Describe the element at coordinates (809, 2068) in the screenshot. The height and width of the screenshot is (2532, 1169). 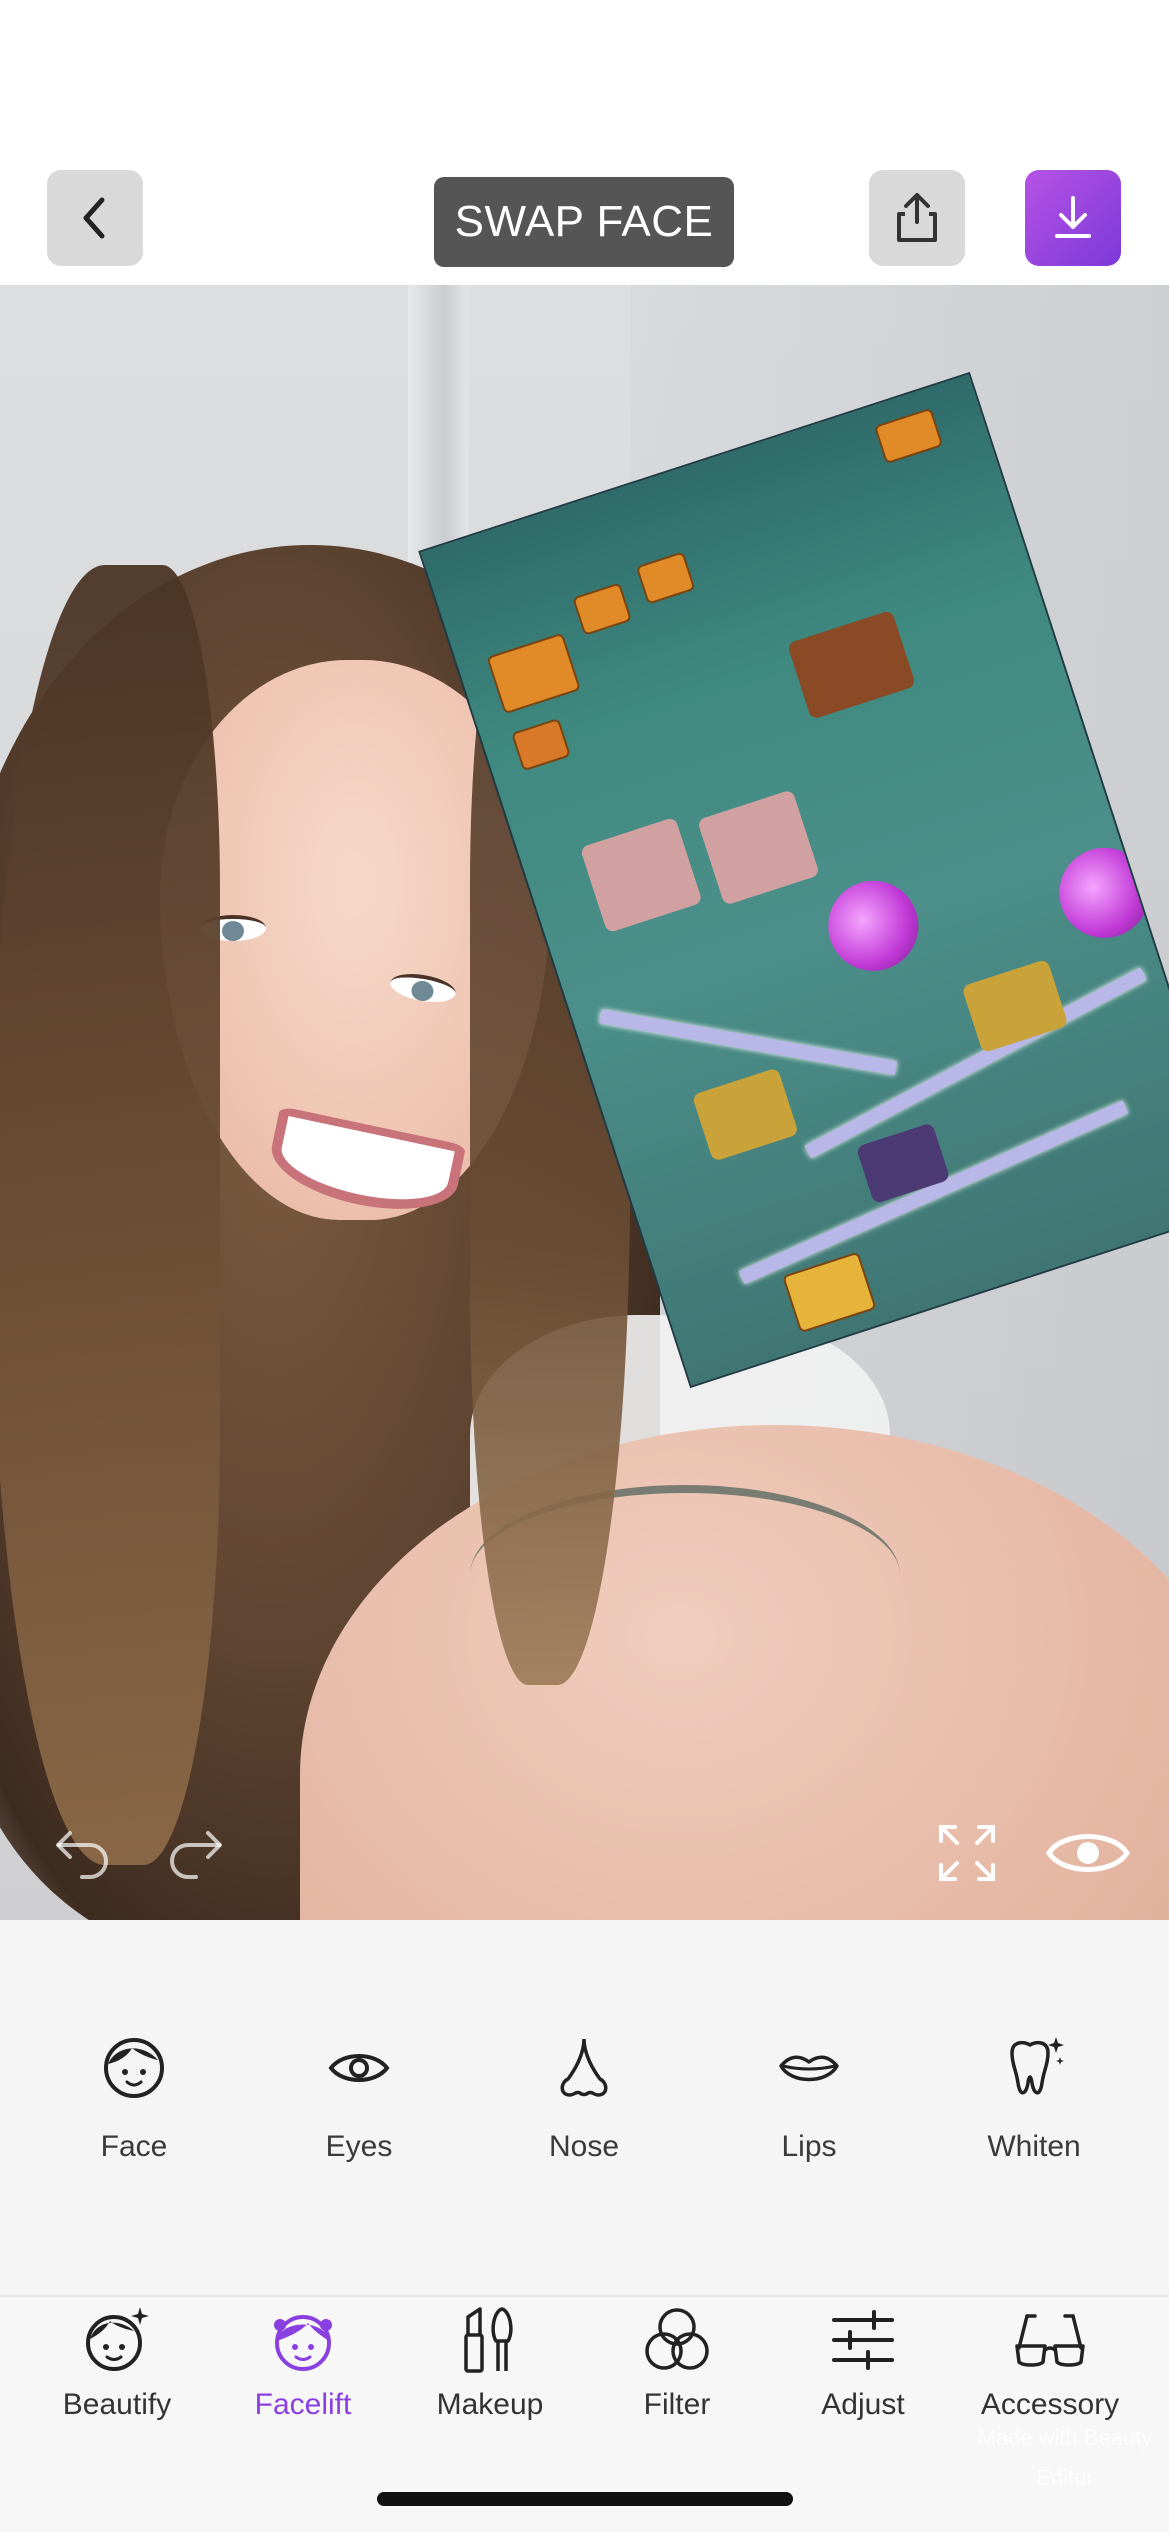
I see `lips-icon` at that location.